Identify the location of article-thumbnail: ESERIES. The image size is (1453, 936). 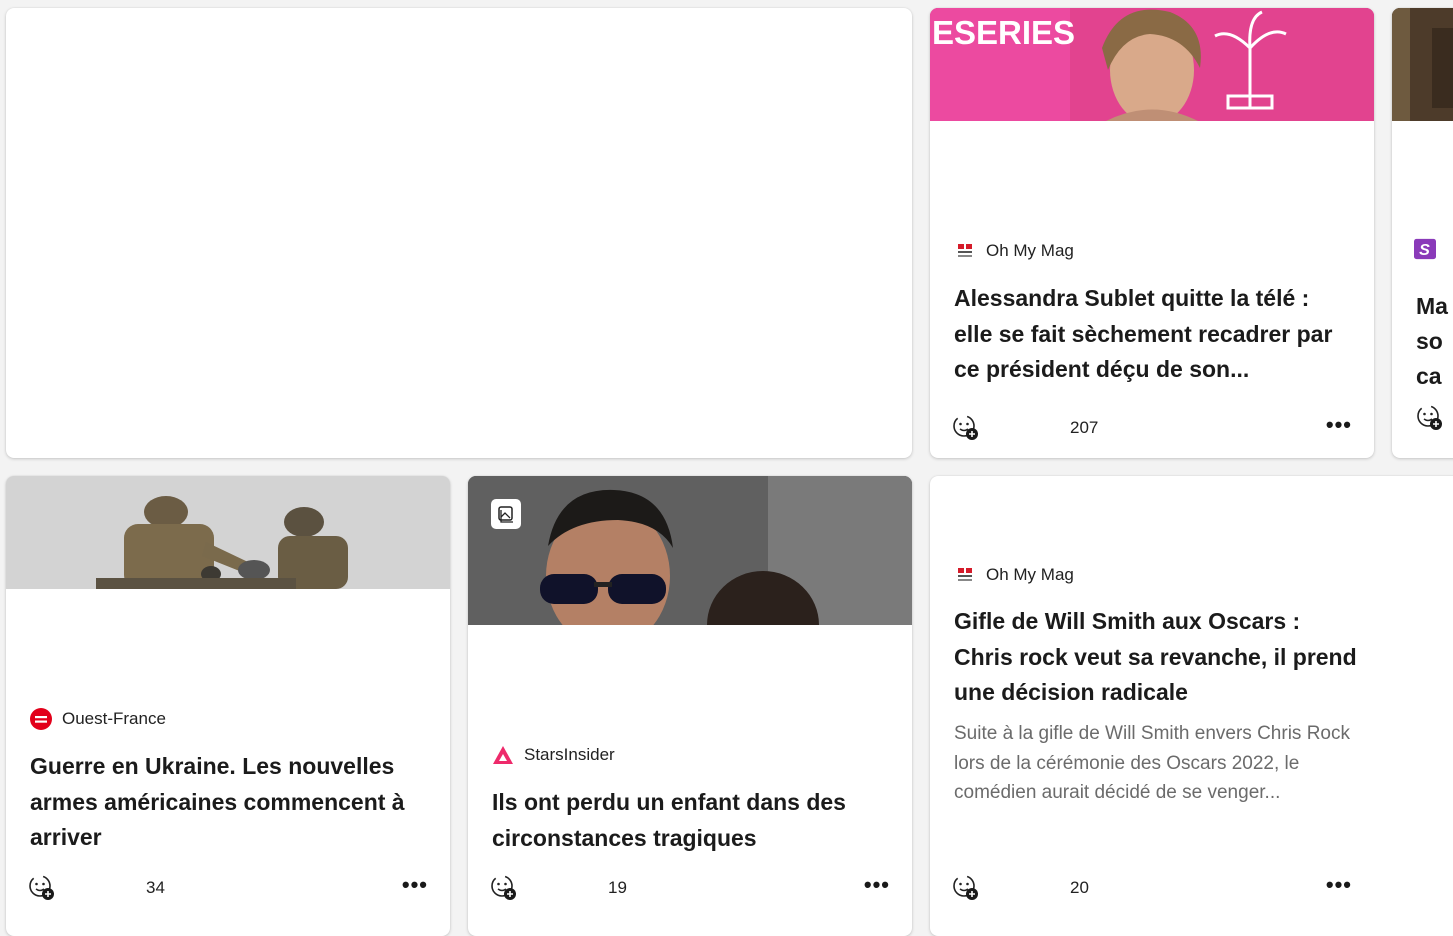
(1152, 64).